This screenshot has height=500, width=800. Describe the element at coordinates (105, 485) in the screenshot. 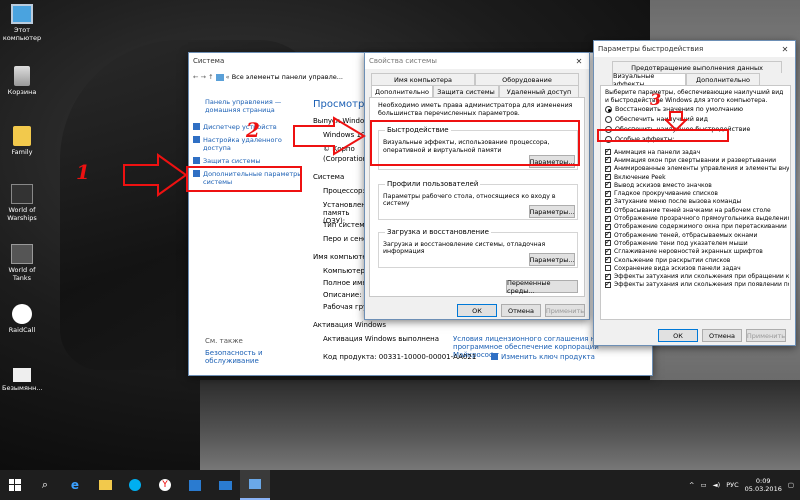

I see `explorer-icon` at that location.